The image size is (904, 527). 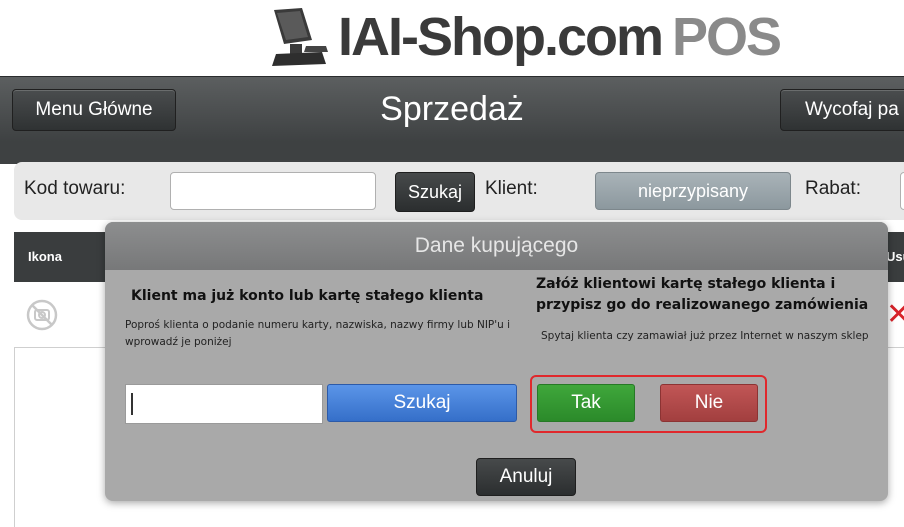 What do you see at coordinates (435, 192) in the screenshot?
I see `product-search-button: Szukaj` at bounding box center [435, 192].